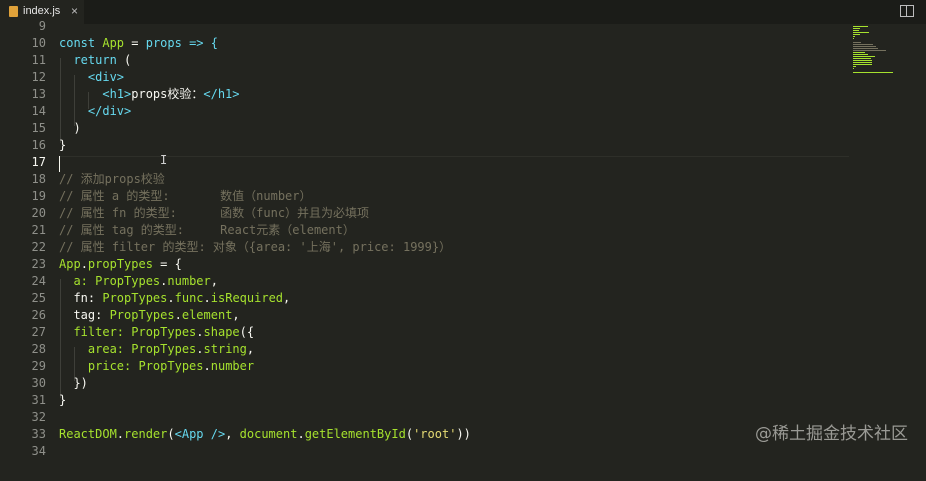 The height and width of the screenshot is (481, 926). Describe the element at coordinates (38, 213) in the screenshot. I see `line-number: 20` at that location.